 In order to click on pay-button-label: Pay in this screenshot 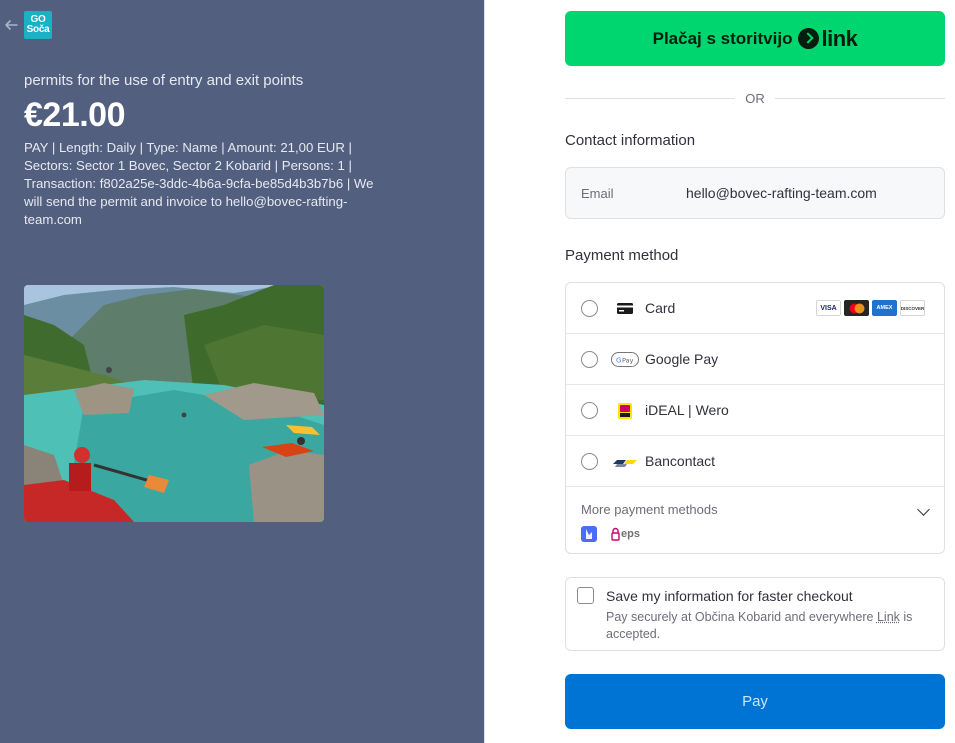, I will do `click(755, 701)`.